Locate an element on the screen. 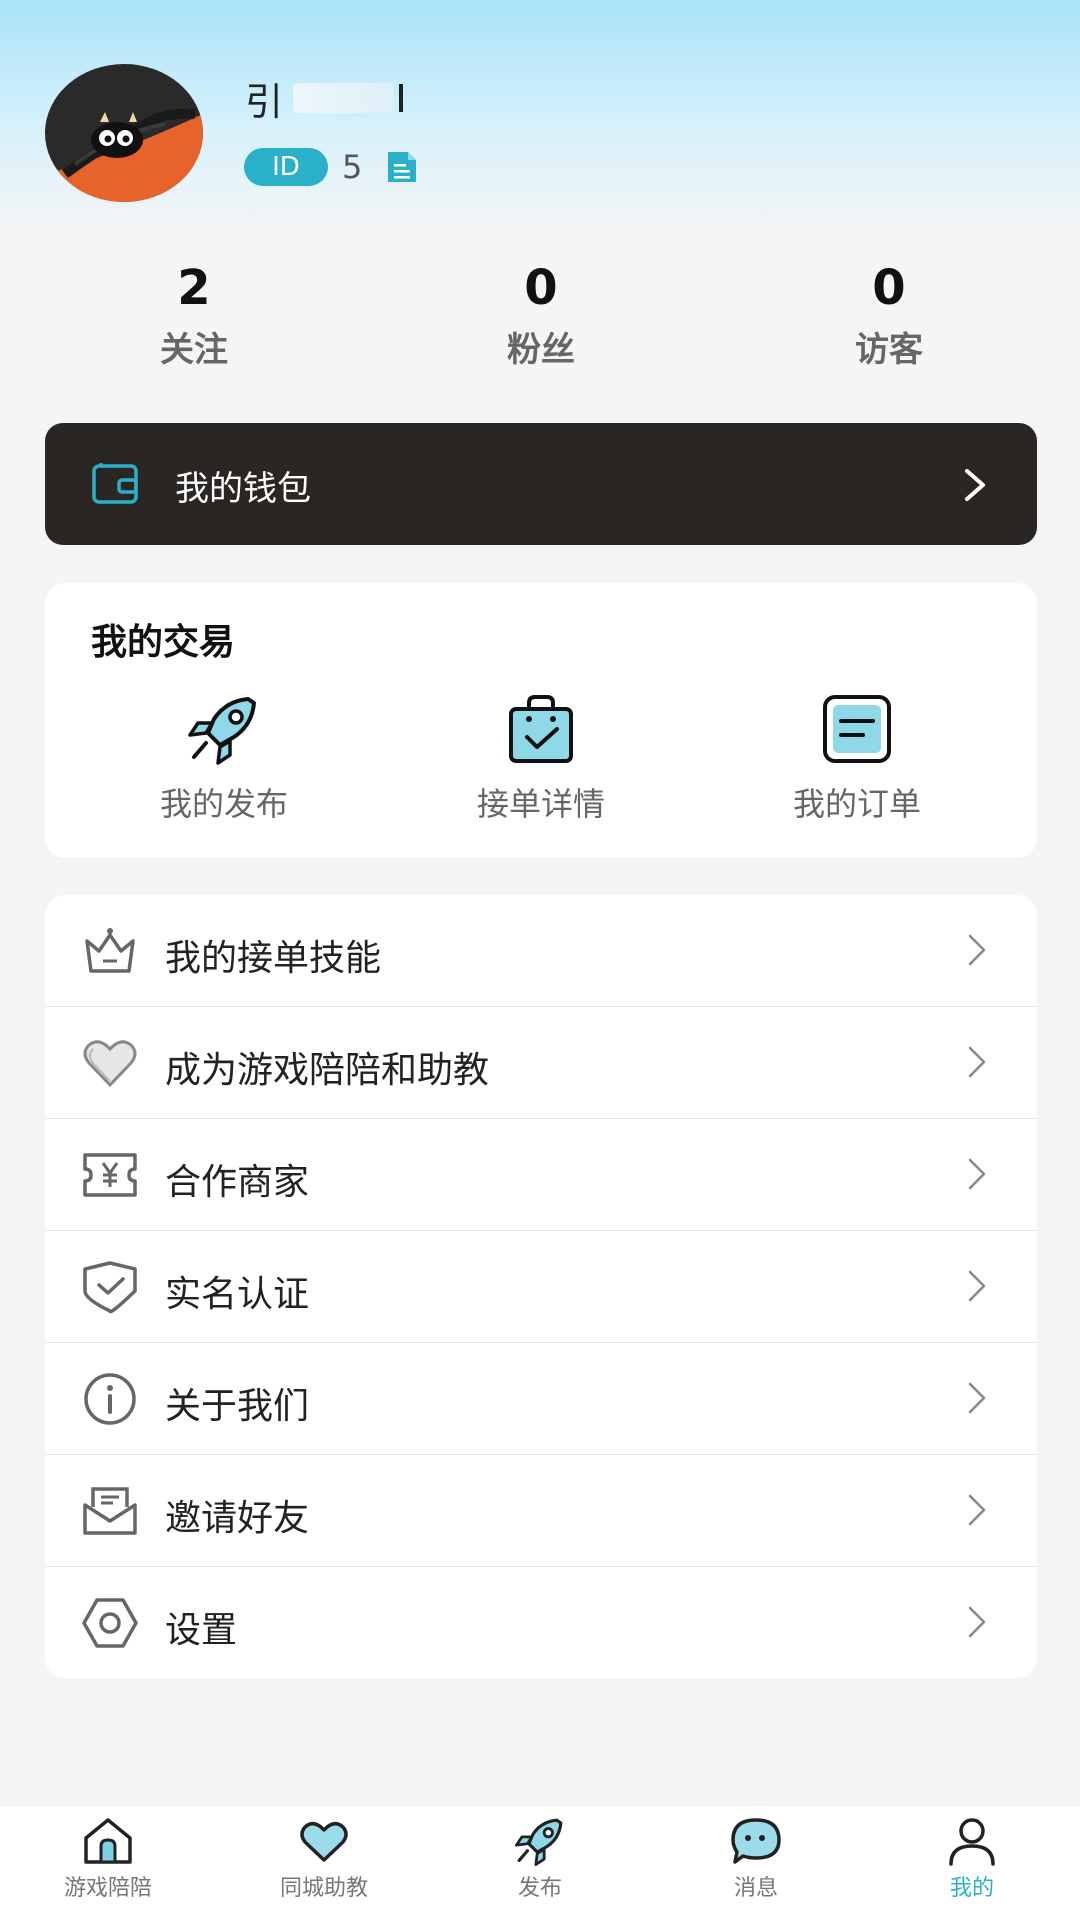 The width and height of the screenshot is (1080, 1920). shopping-bag-icon is located at coordinates (541, 729).